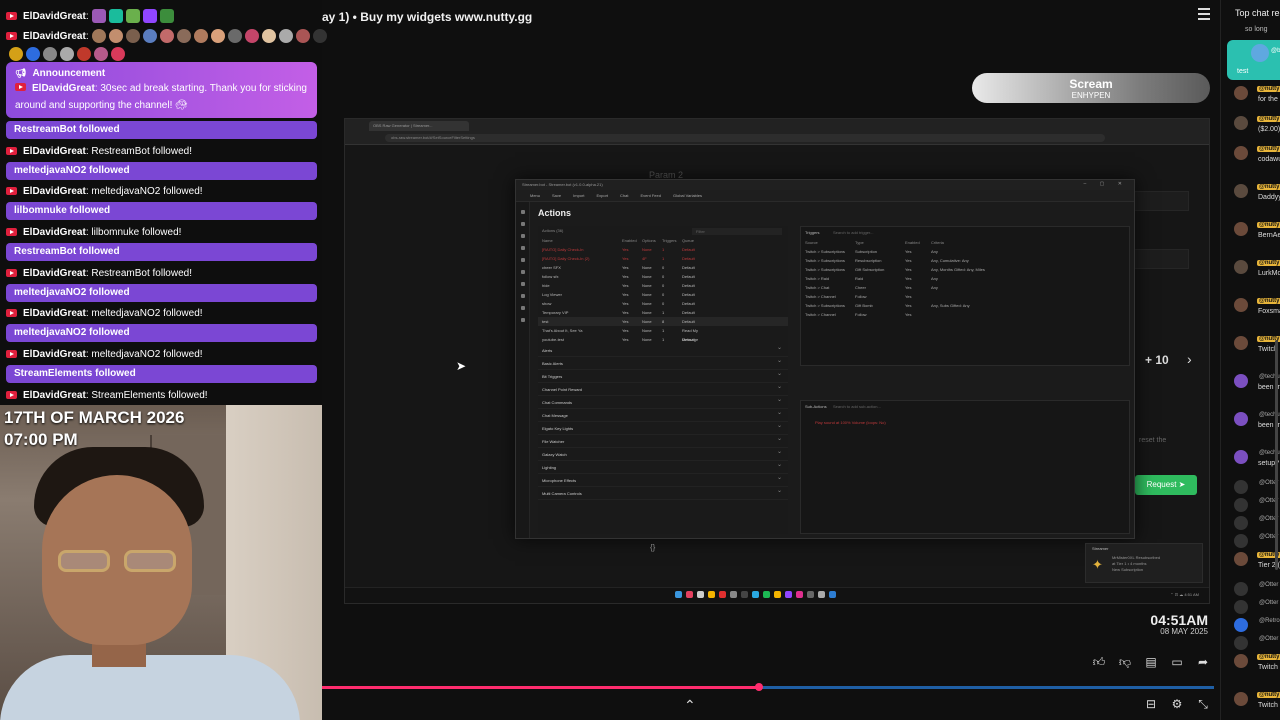  Describe the element at coordinates (687, 195) in the screenshot. I see `menu-item: Global Variables` at that location.